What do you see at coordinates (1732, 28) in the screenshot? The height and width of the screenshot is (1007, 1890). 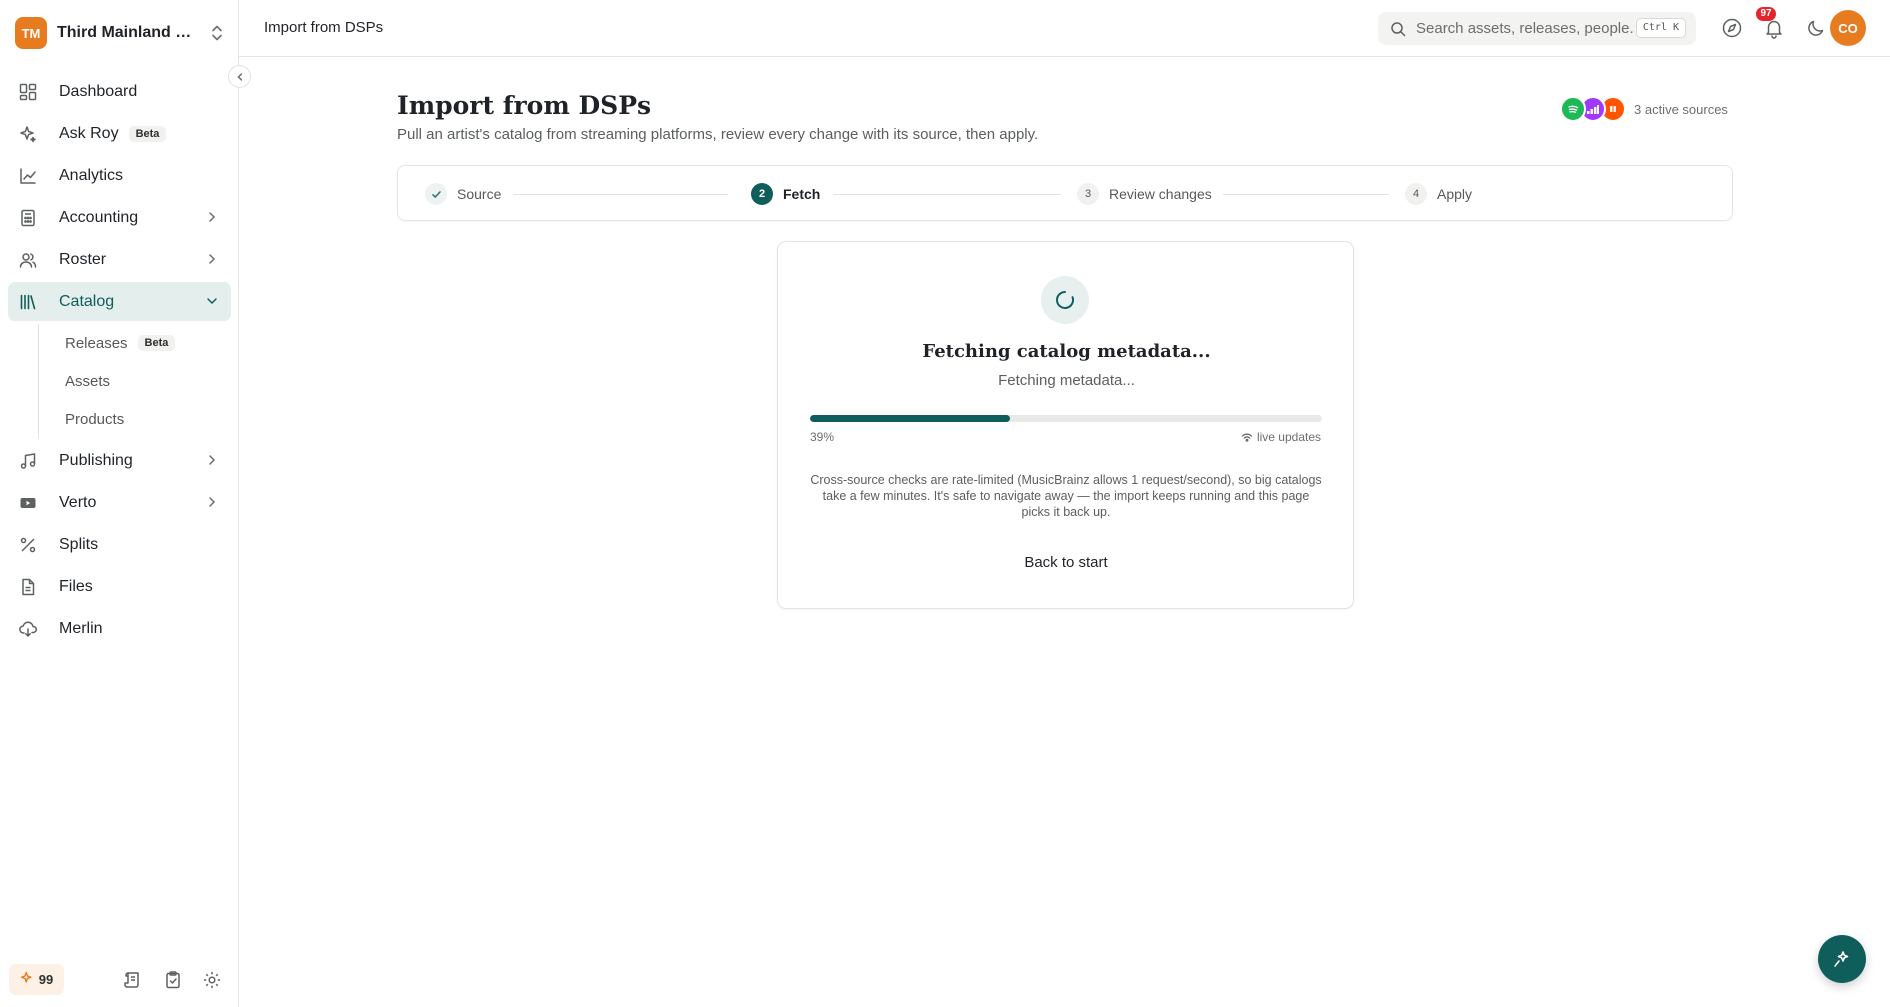 I see `compass-icon` at bounding box center [1732, 28].